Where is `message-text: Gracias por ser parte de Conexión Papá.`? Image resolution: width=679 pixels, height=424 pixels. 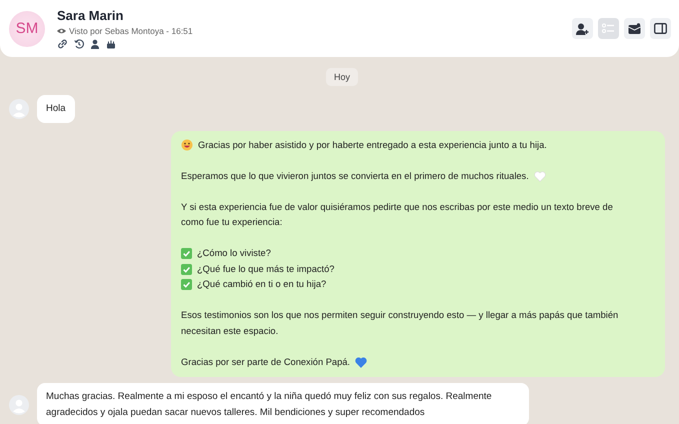 message-text: Gracias por ser parte de Conexión Papá. is located at coordinates (265, 362).